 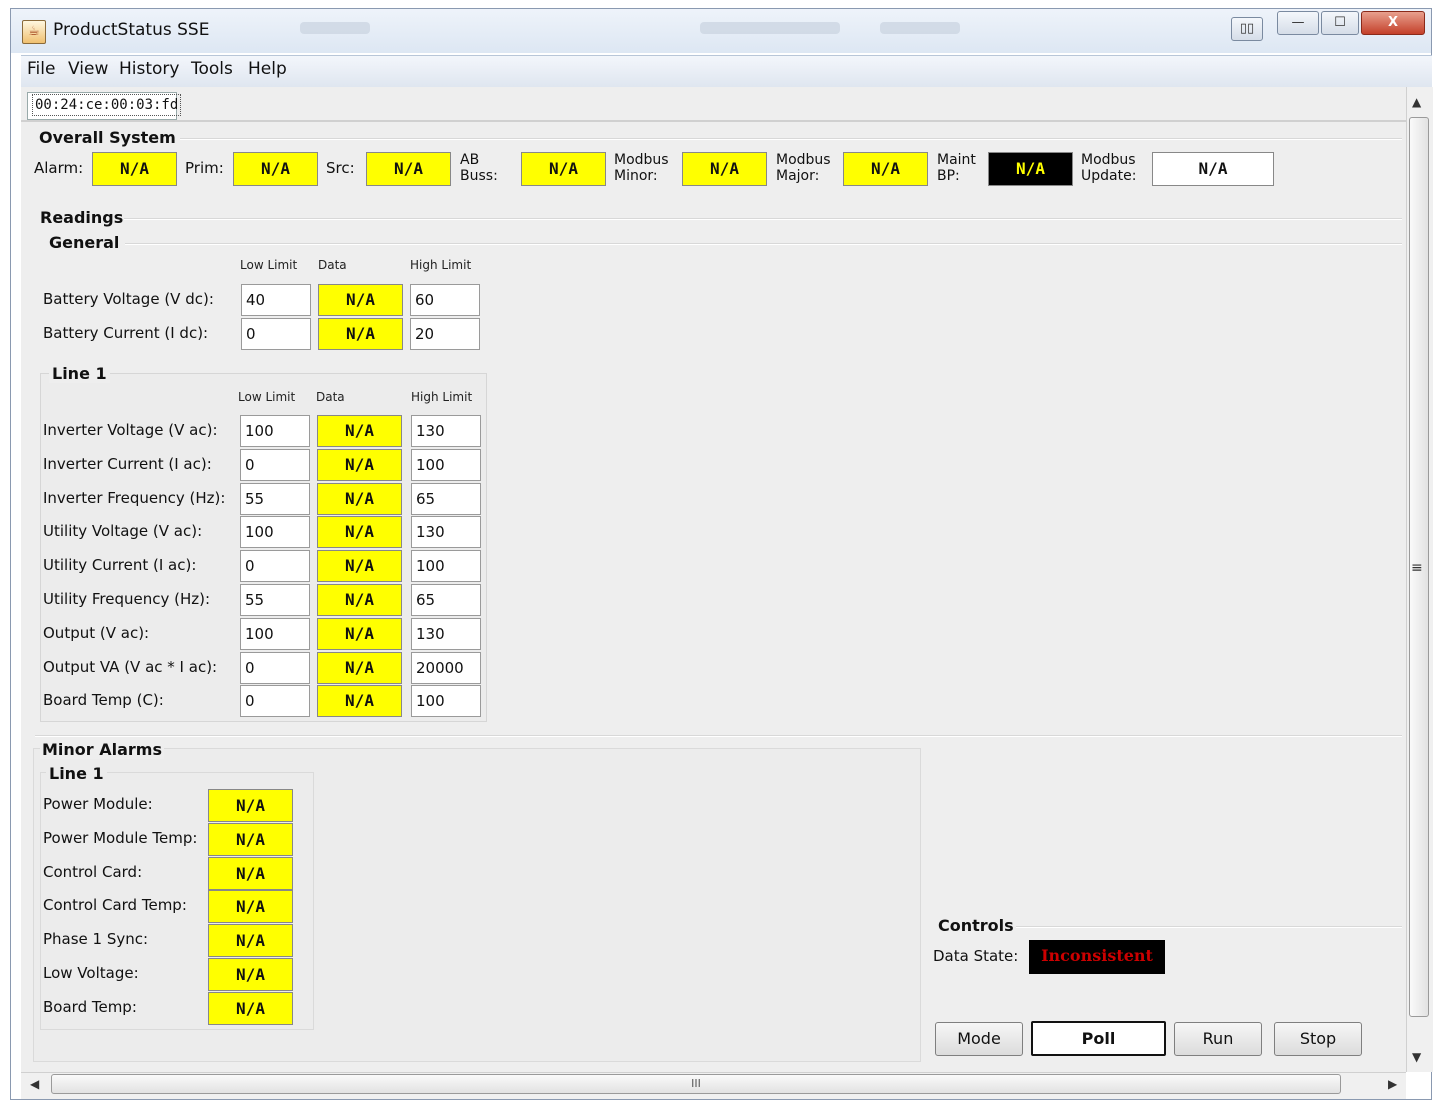 What do you see at coordinates (134, 497) in the screenshot?
I see `reading-label: Inverter Frequency (Hz):` at bounding box center [134, 497].